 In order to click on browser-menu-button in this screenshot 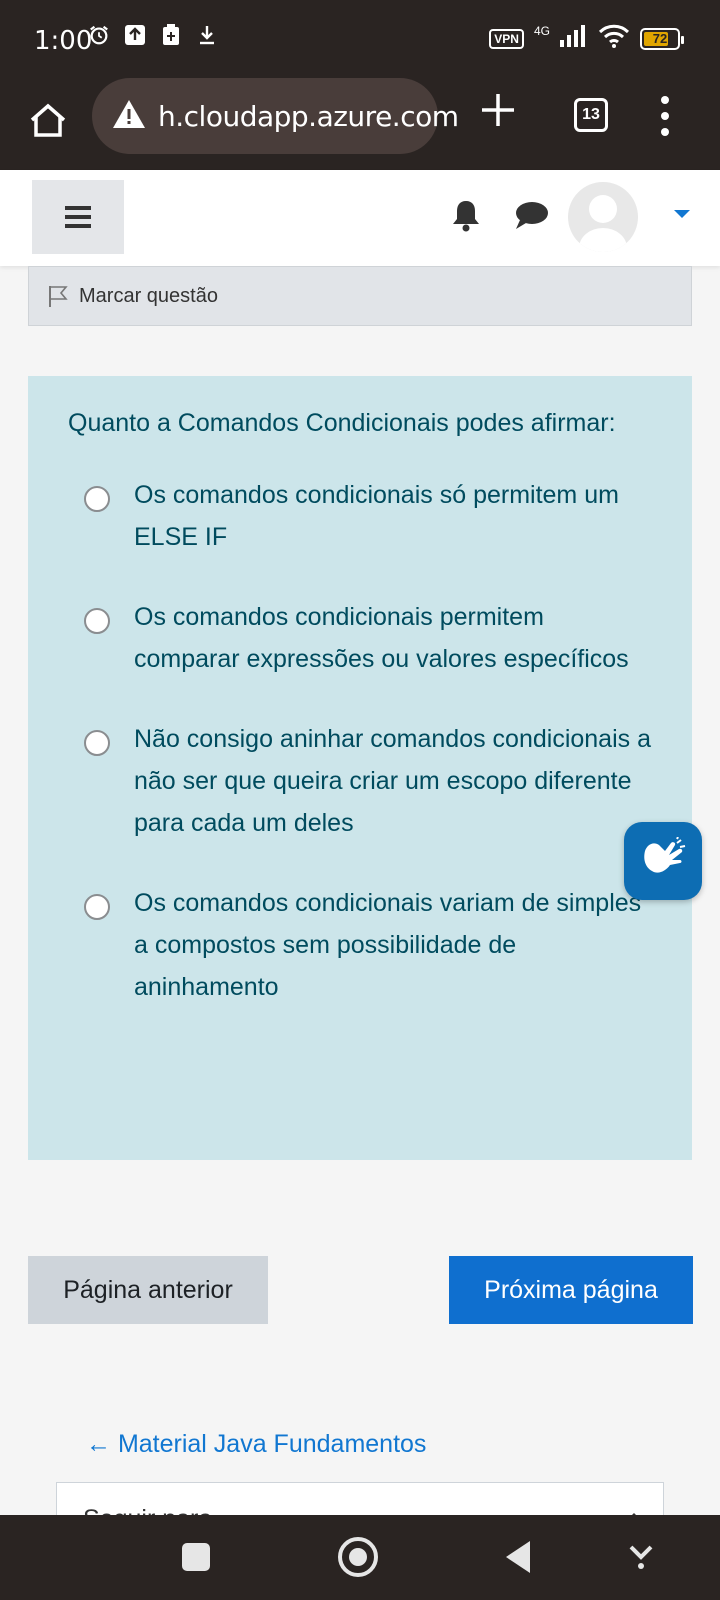, I will do `click(665, 116)`.